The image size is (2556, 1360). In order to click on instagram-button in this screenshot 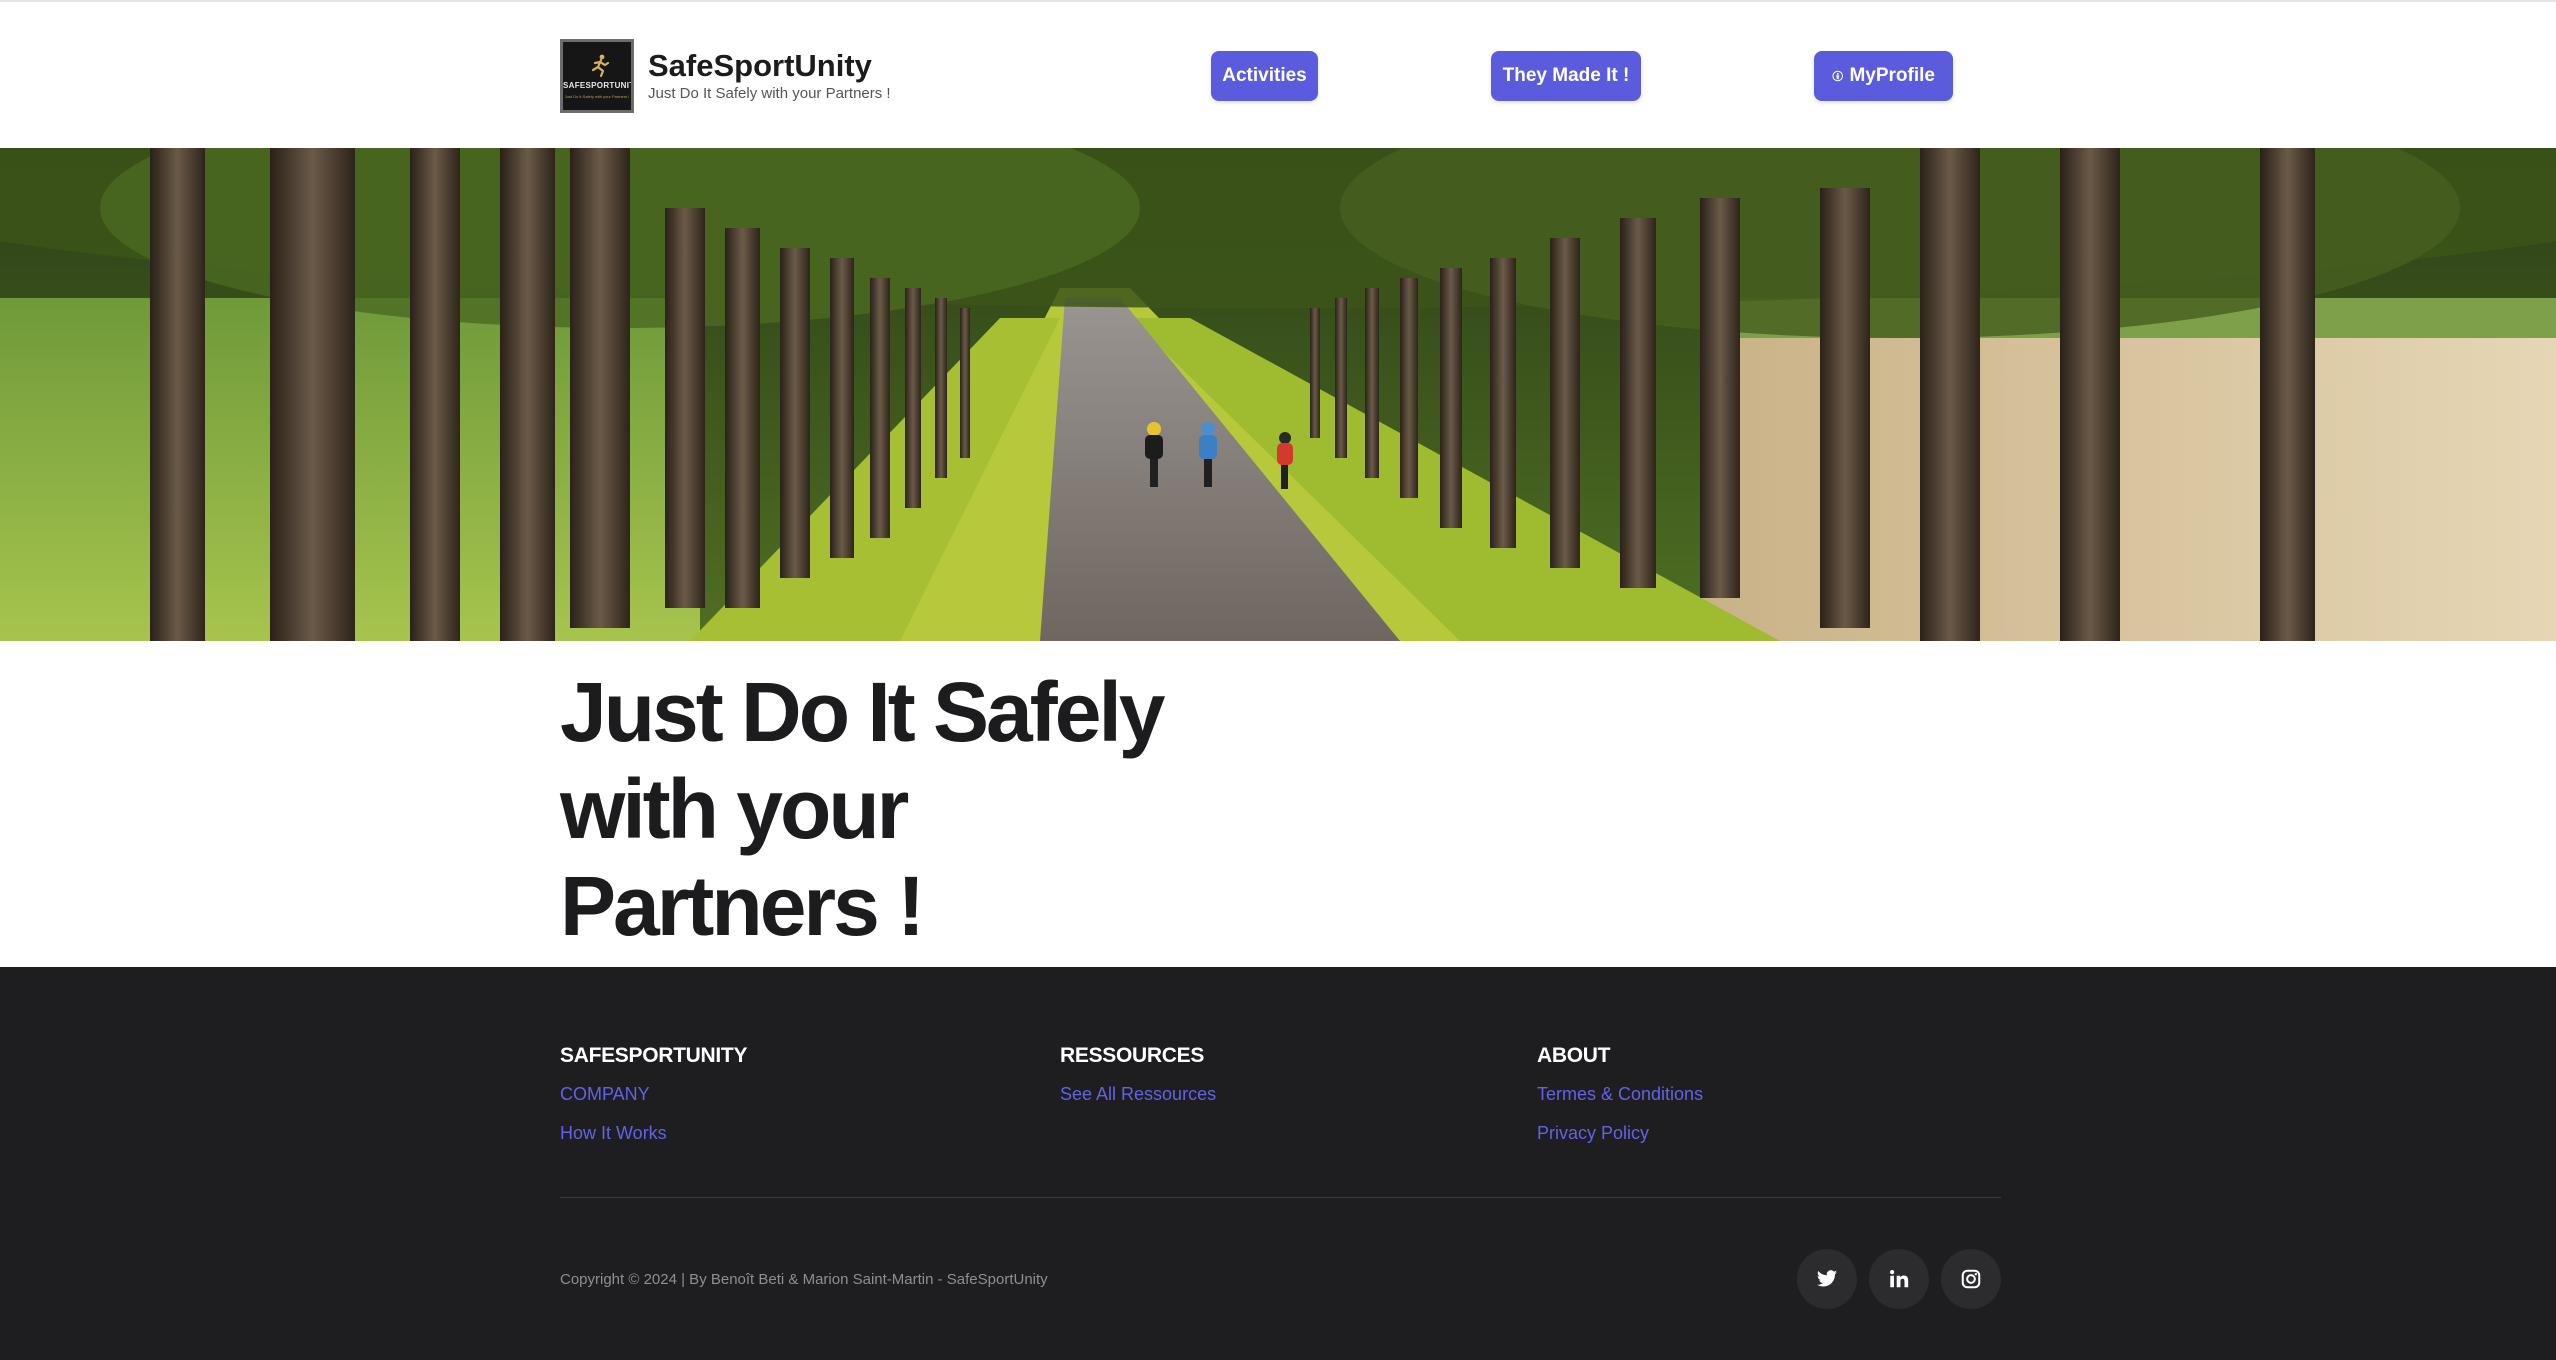, I will do `click(1971, 1279)`.